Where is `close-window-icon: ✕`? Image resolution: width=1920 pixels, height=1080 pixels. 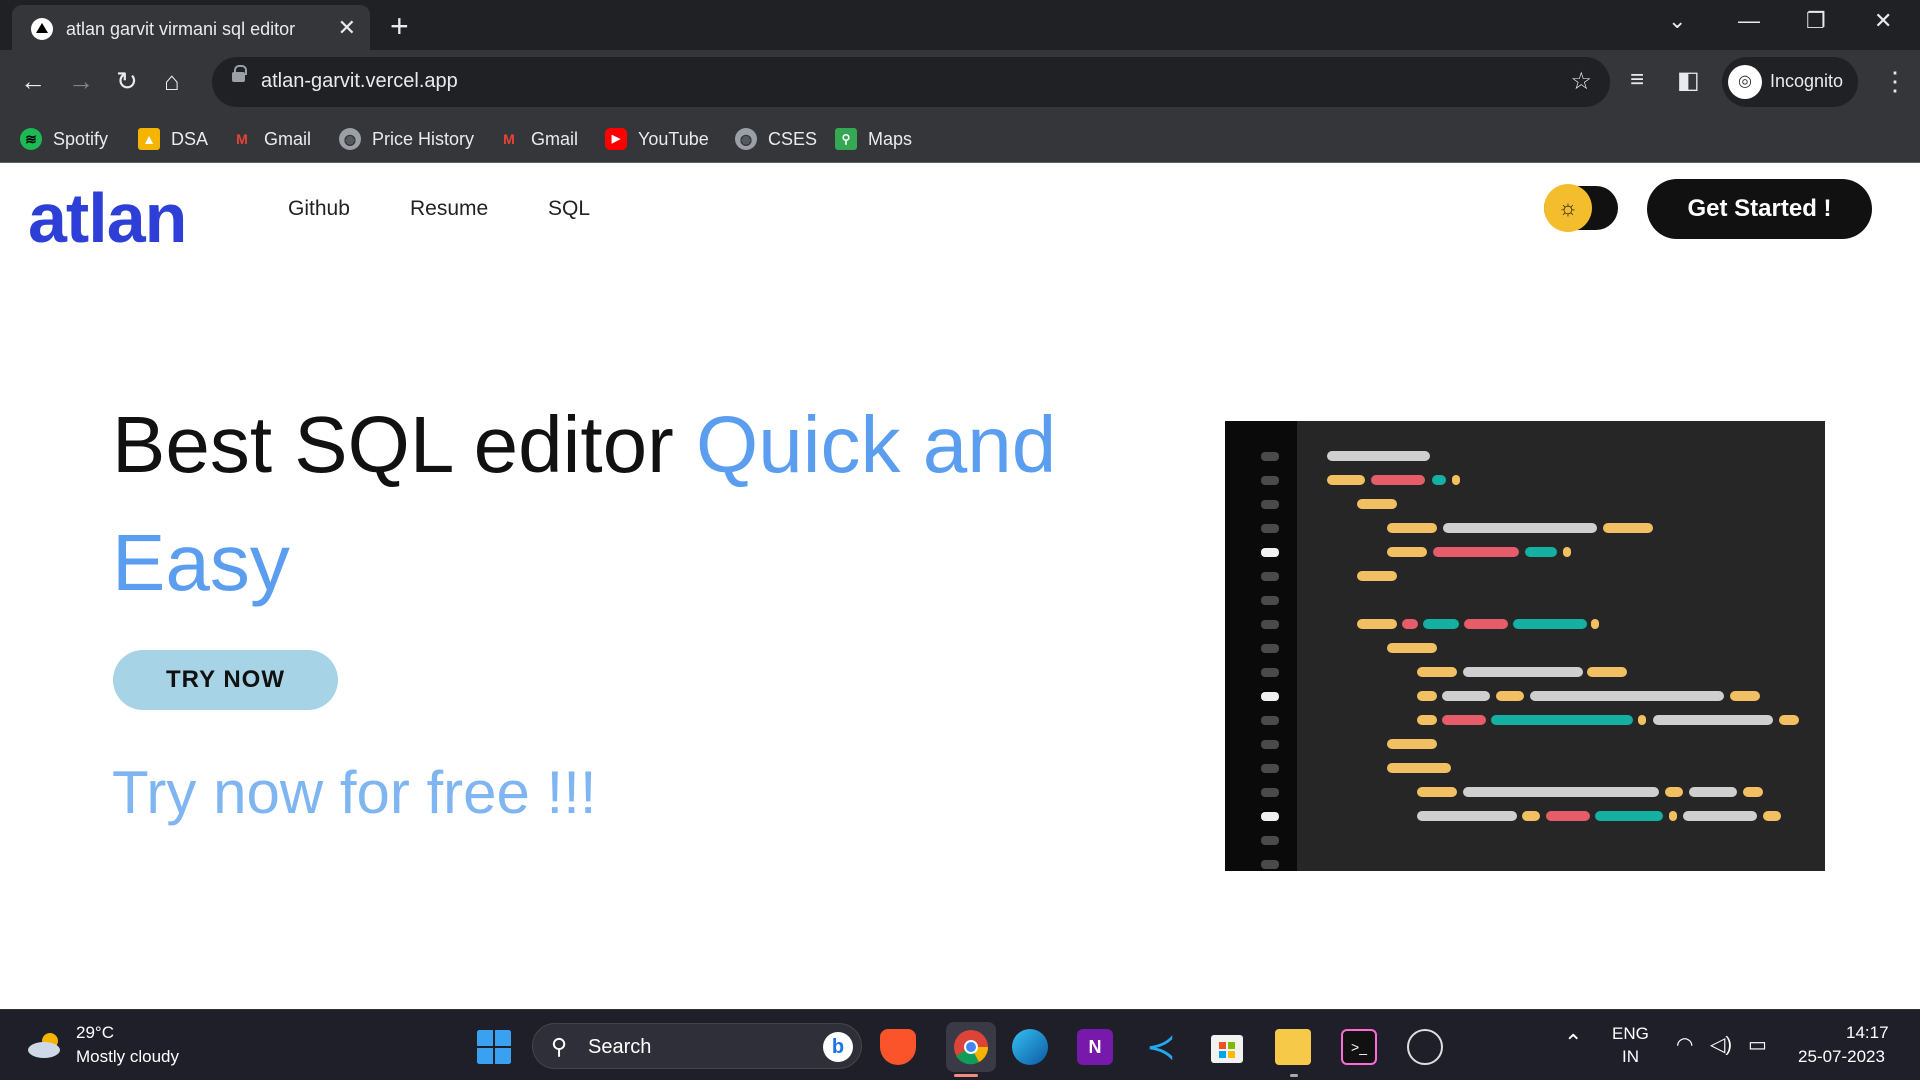 close-window-icon: ✕ is located at coordinates (1883, 21).